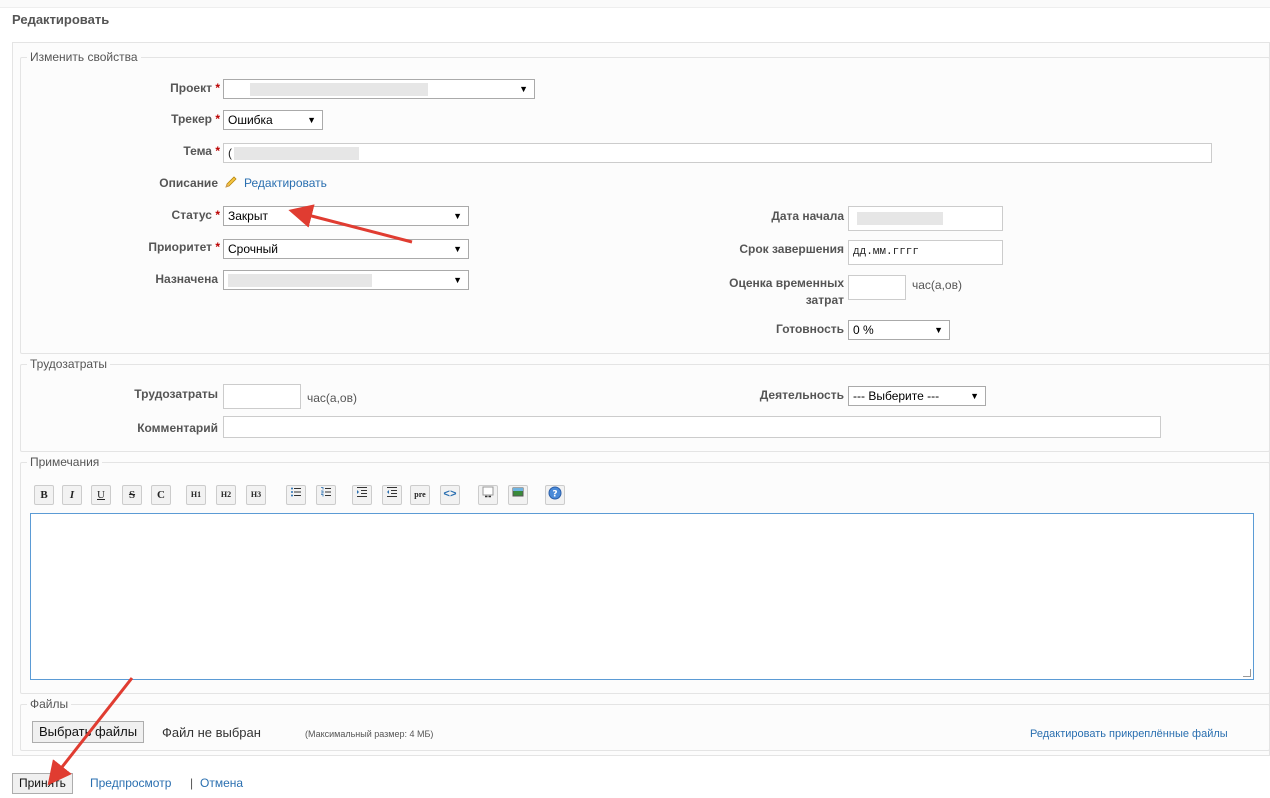 This screenshot has width=1270, height=798. I want to click on heading1-button: H1, so click(196, 495).